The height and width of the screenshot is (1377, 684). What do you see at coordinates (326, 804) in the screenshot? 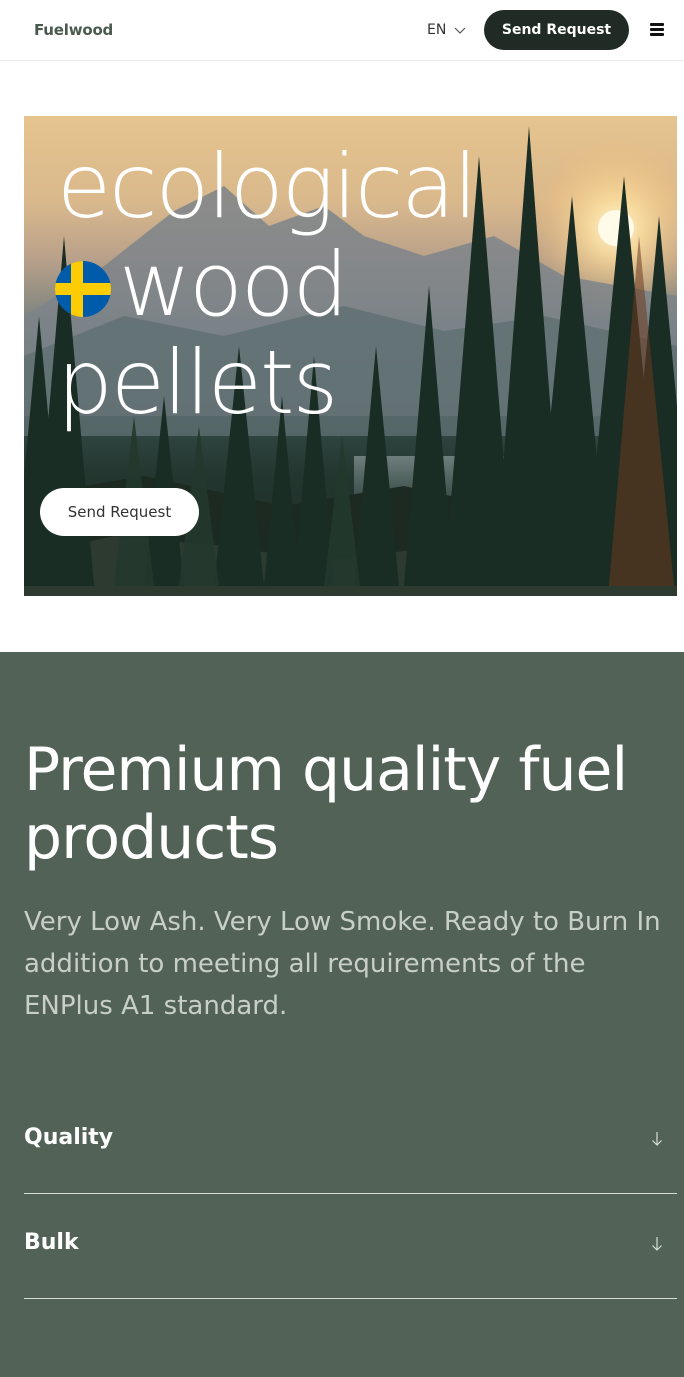
I see `section-title: Premium quality fuel products` at bounding box center [326, 804].